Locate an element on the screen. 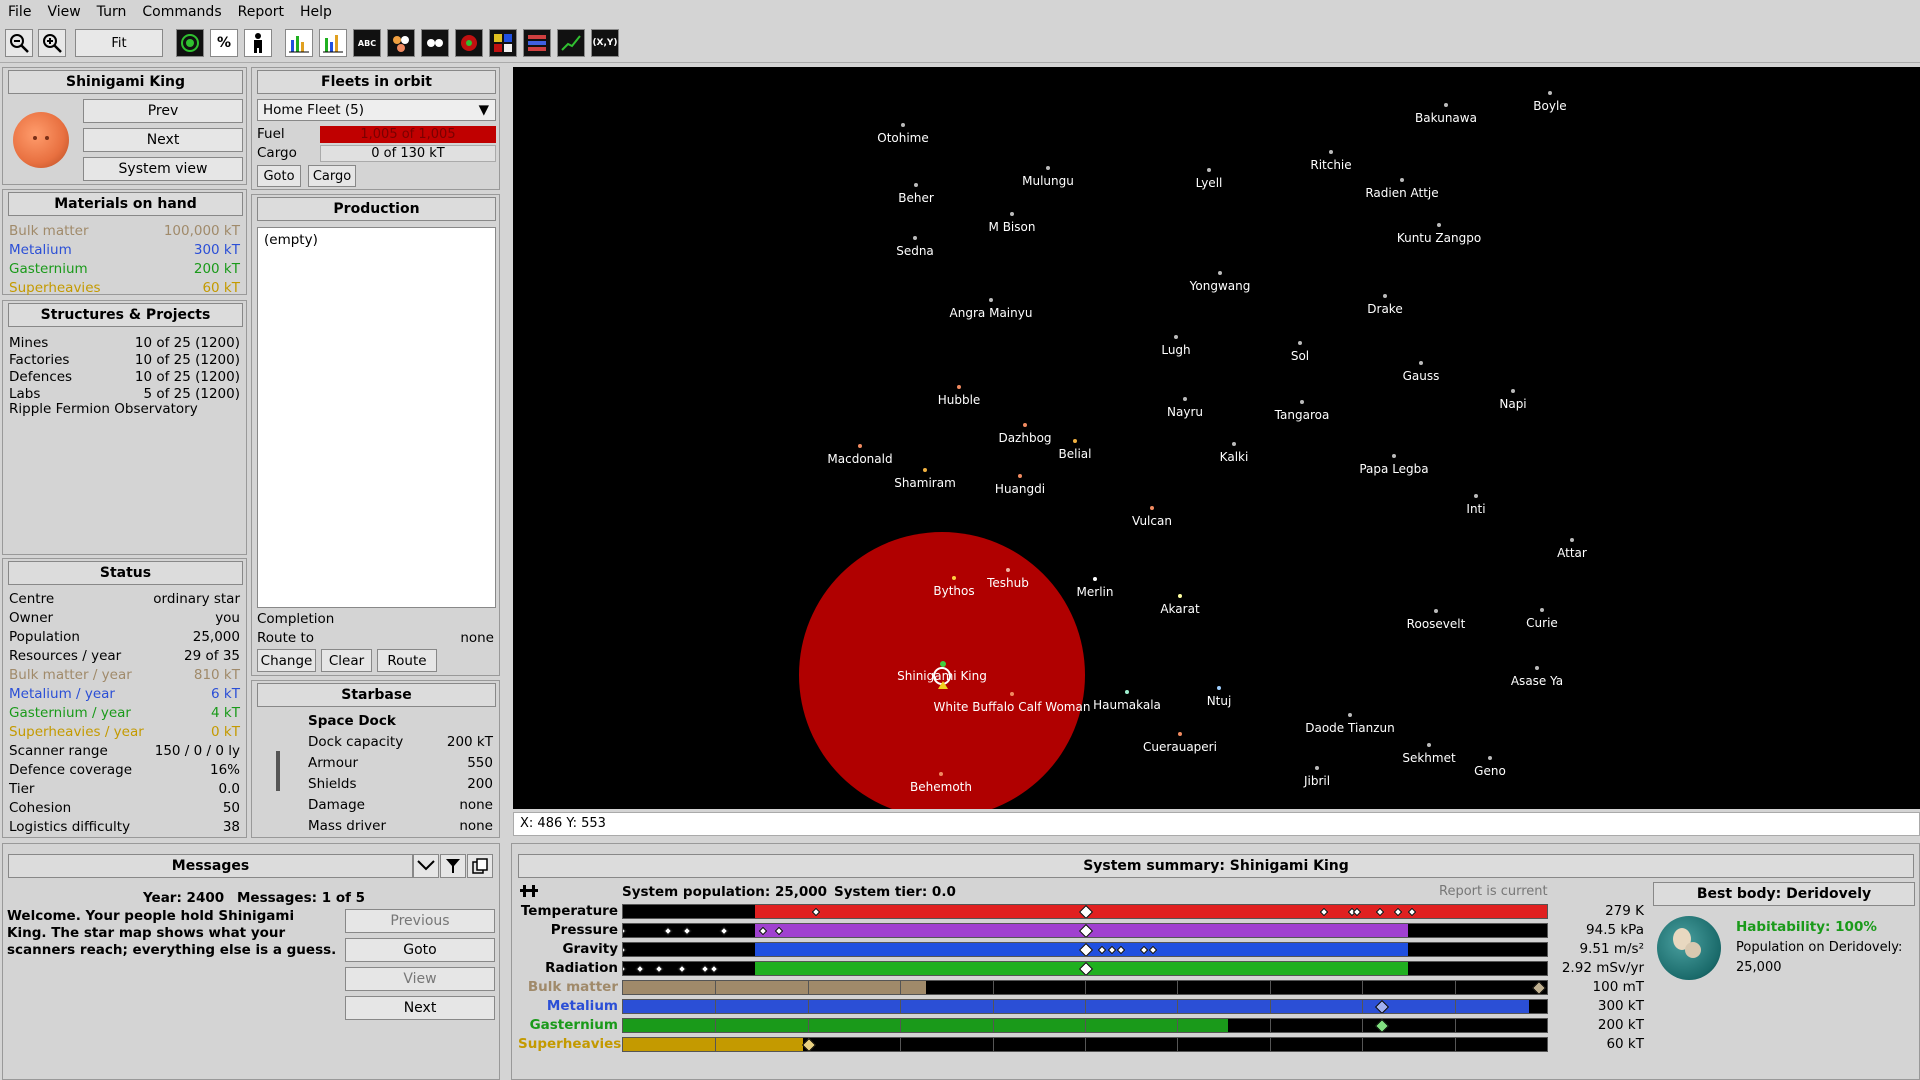  production-list: (empty) is located at coordinates (376, 417).